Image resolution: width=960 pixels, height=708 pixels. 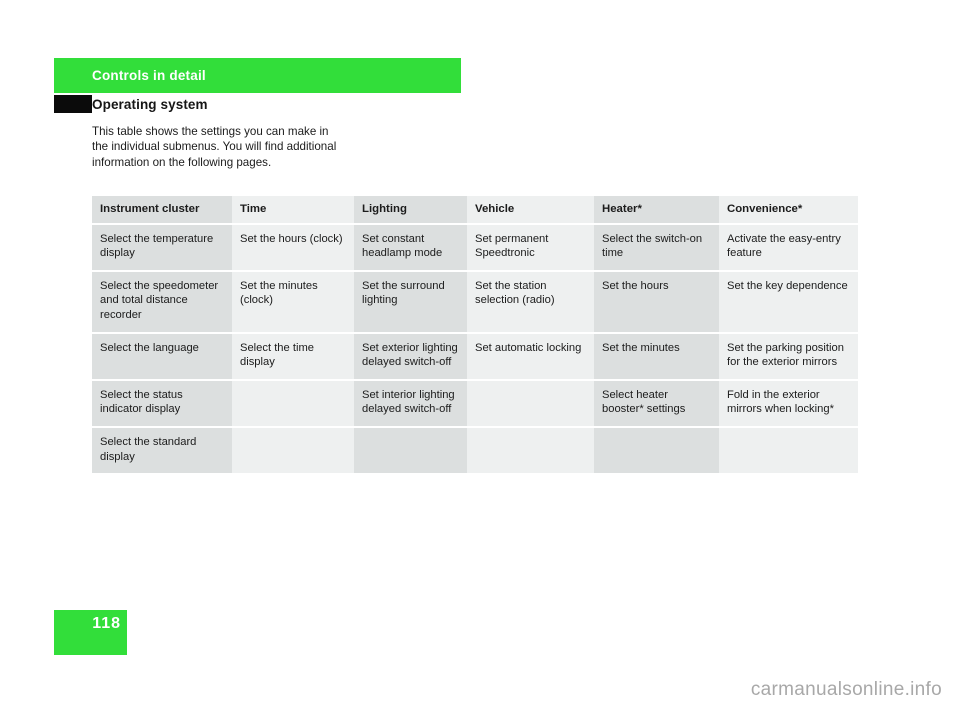 I want to click on table-cell: Set the minutes (clock), so click(x=293, y=301).